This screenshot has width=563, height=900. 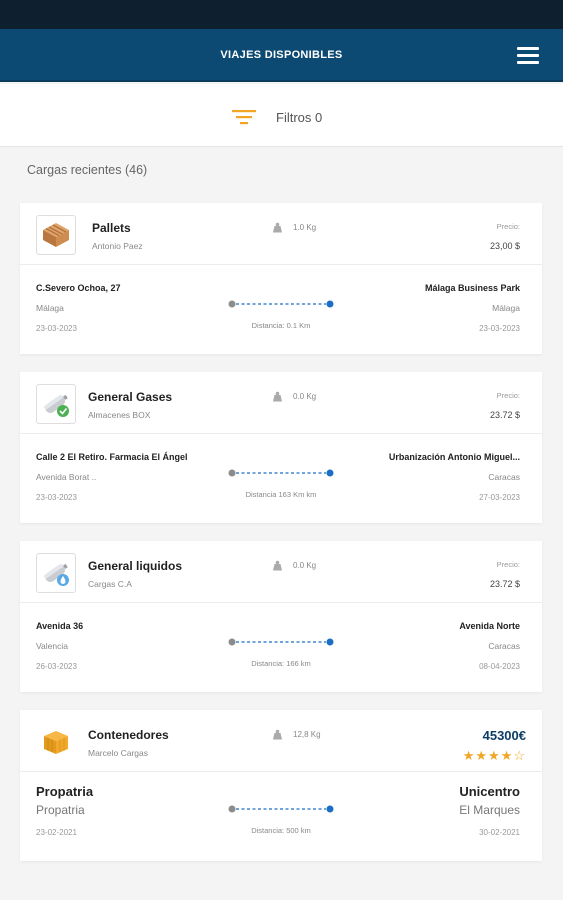 What do you see at coordinates (65, 791) in the screenshot?
I see `origin-address: Propatria` at bounding box center [65, 791].